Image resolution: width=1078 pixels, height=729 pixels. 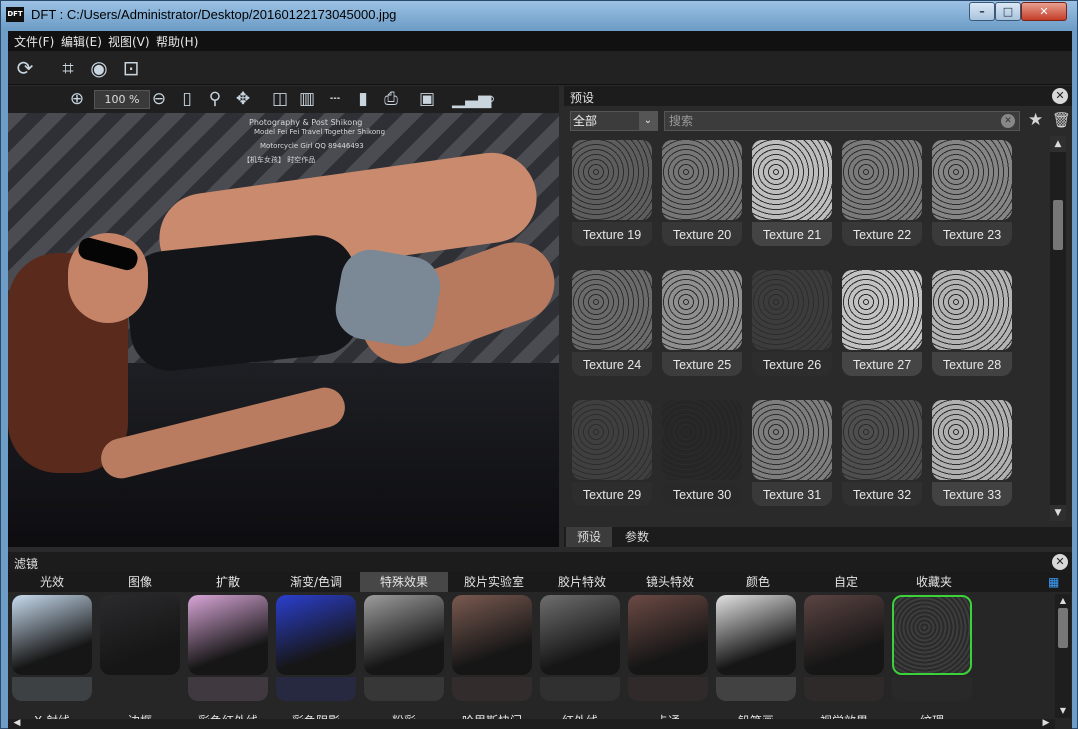 What do you see at coordinates (1055, 582) in the screenshot?
I see `grid-view-icon: ▦` at bounding box center [1055, 582].